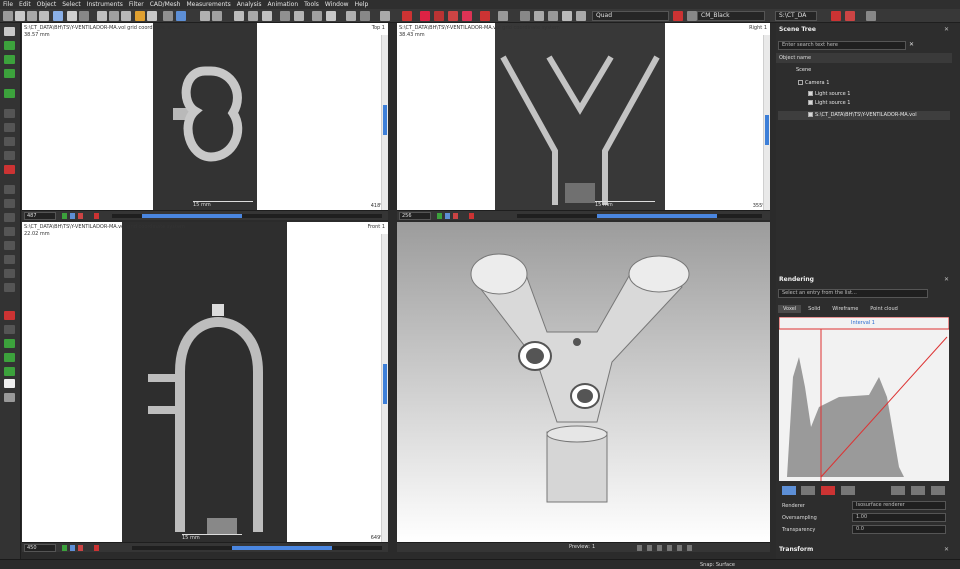  Describe the element at coordinates (9, 383) in the screenshot. I see `foreground-color-icon` at that location.